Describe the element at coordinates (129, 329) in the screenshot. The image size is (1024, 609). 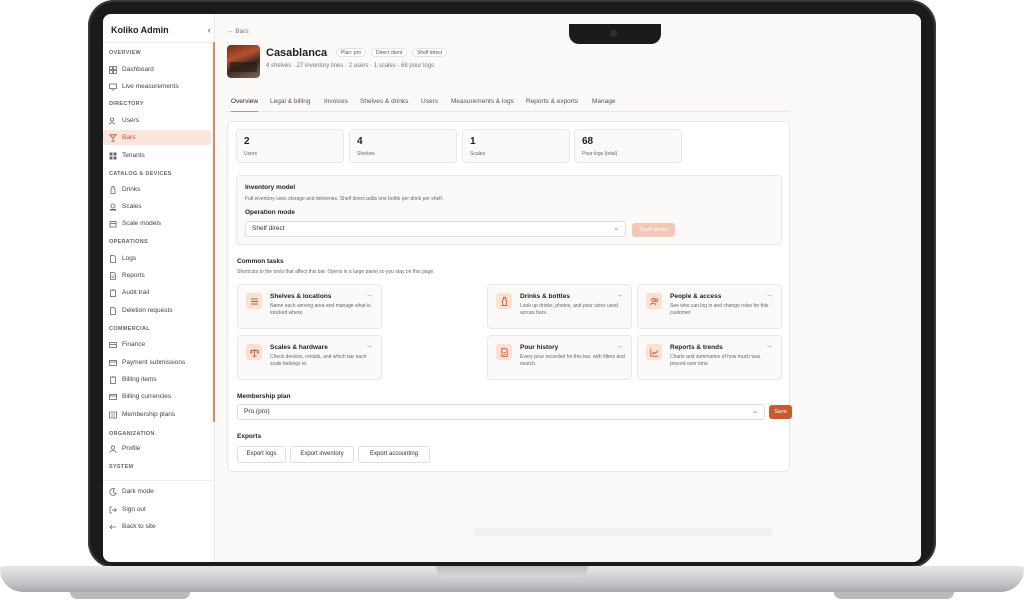
I see `section-commercial: COMMERCIAL` at that location.